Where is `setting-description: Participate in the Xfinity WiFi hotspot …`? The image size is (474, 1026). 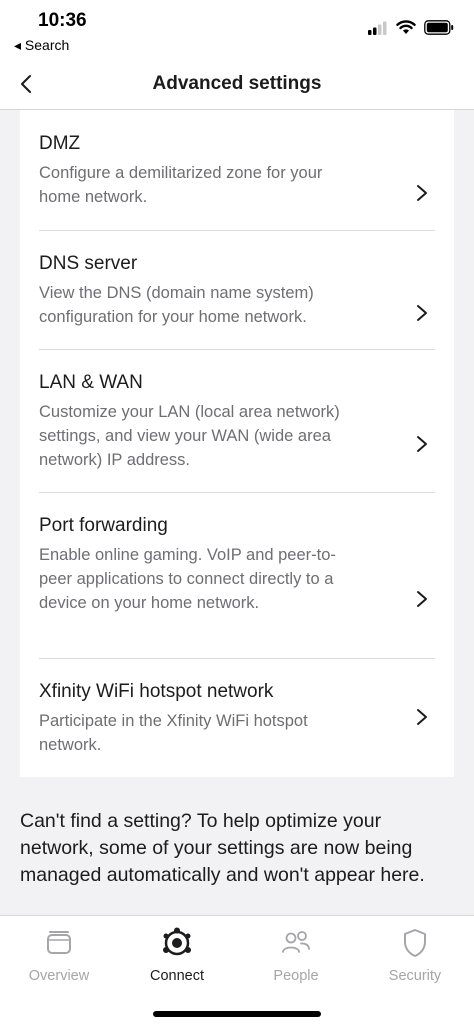 setting-description: Participate in the Xfinity WiFi hotspot … is located at coordinates (173, 733).